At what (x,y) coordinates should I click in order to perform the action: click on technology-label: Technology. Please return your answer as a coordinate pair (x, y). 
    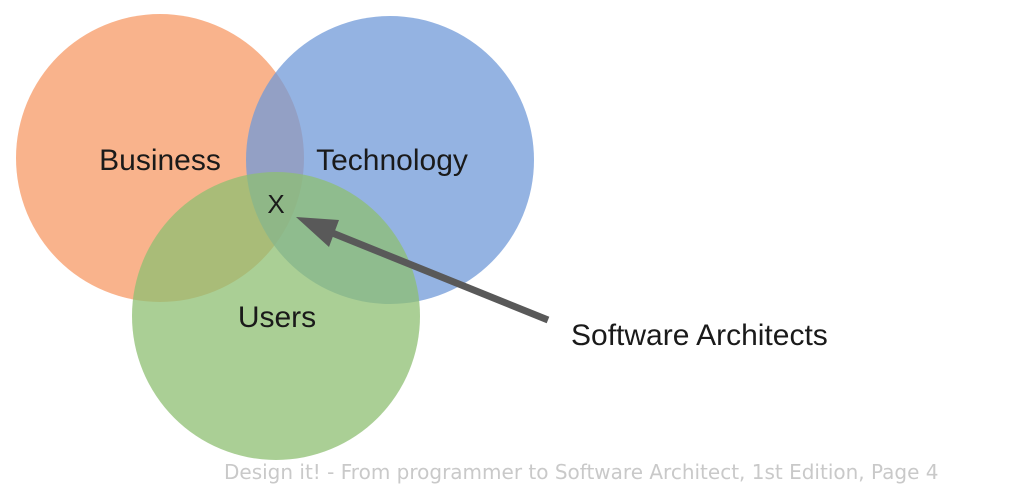
    Looking at the image, I should click on (392, 160).